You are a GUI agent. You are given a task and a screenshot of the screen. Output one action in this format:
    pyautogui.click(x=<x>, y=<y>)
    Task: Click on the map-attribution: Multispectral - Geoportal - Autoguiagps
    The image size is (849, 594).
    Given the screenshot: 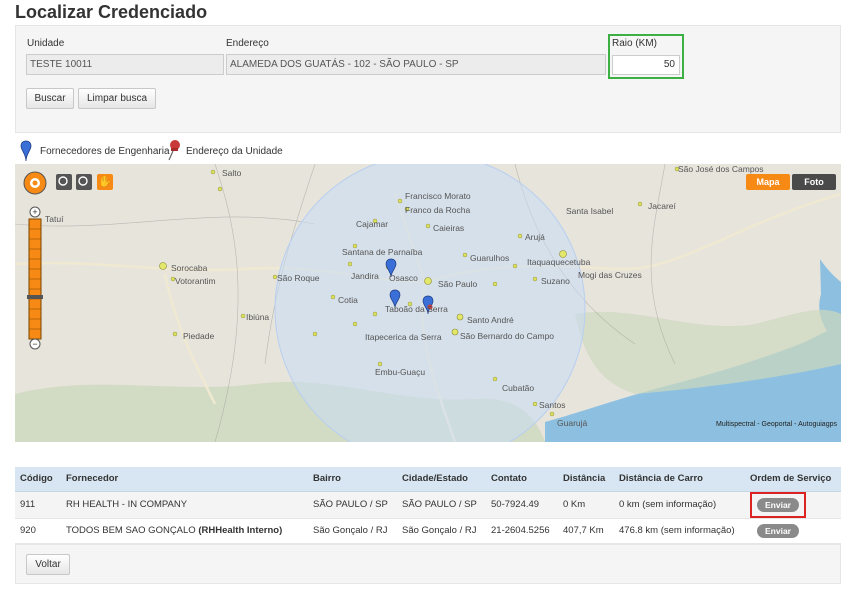 What is the action you would take?
    pyautogui.click(x=776, y=424)
    